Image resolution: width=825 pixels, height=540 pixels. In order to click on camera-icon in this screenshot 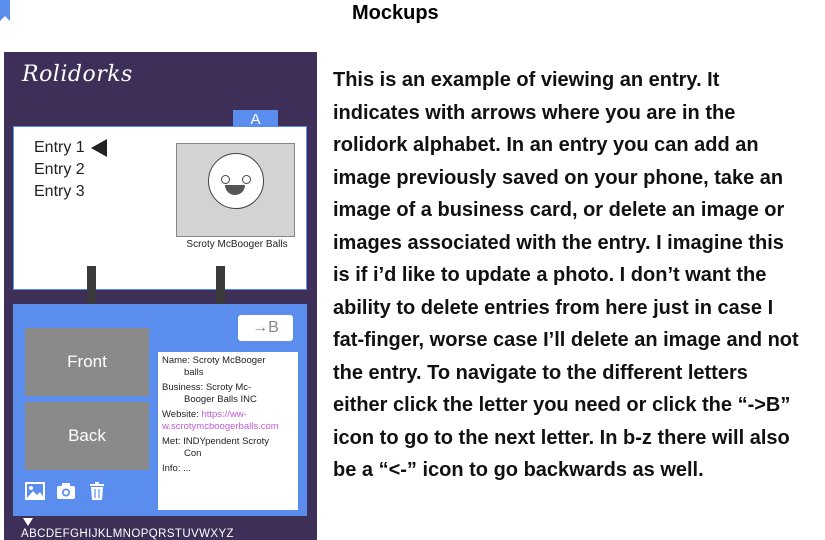, I will do `click(66, 491)`.